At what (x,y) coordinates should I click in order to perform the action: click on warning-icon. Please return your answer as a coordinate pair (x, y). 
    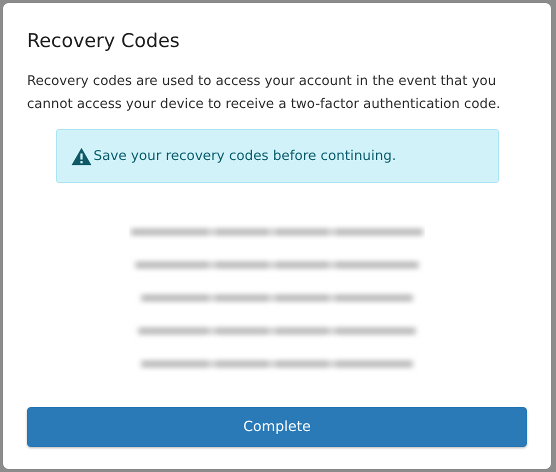
    Looking at the image, I should click on (81, 156).